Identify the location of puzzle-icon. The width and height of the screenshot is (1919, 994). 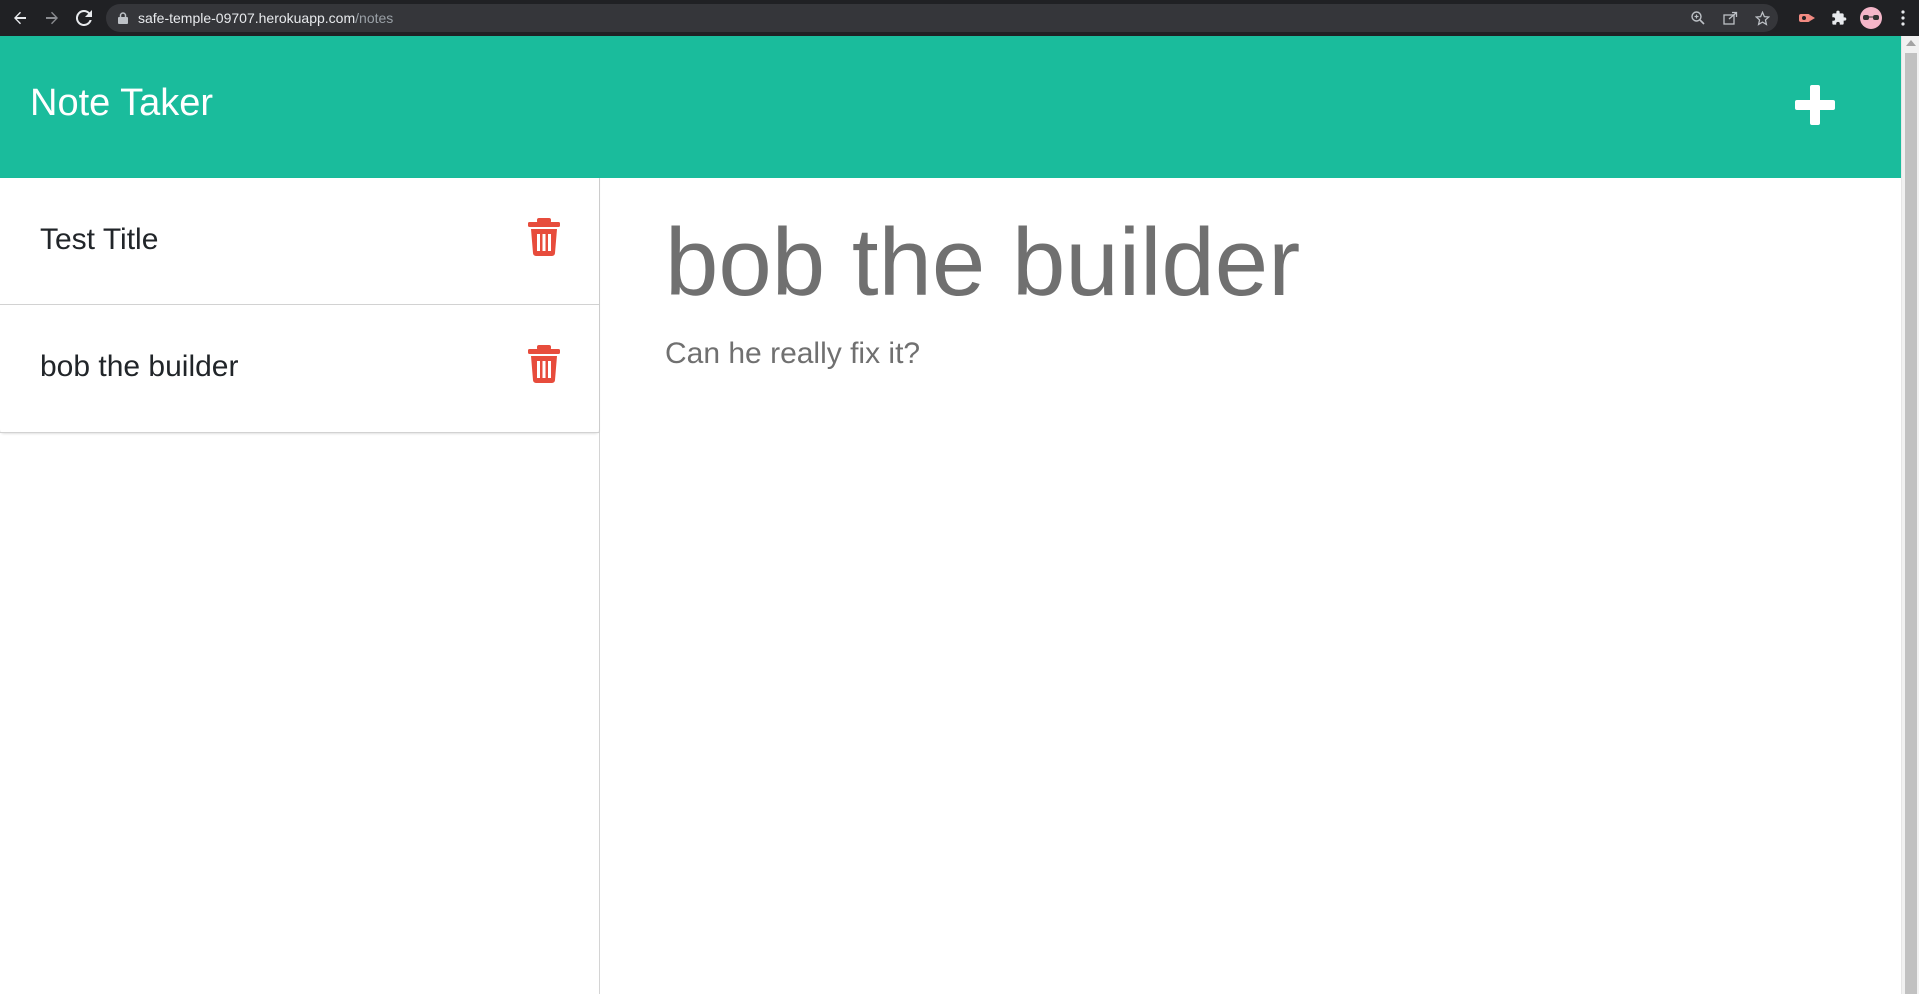
(1839, 18).